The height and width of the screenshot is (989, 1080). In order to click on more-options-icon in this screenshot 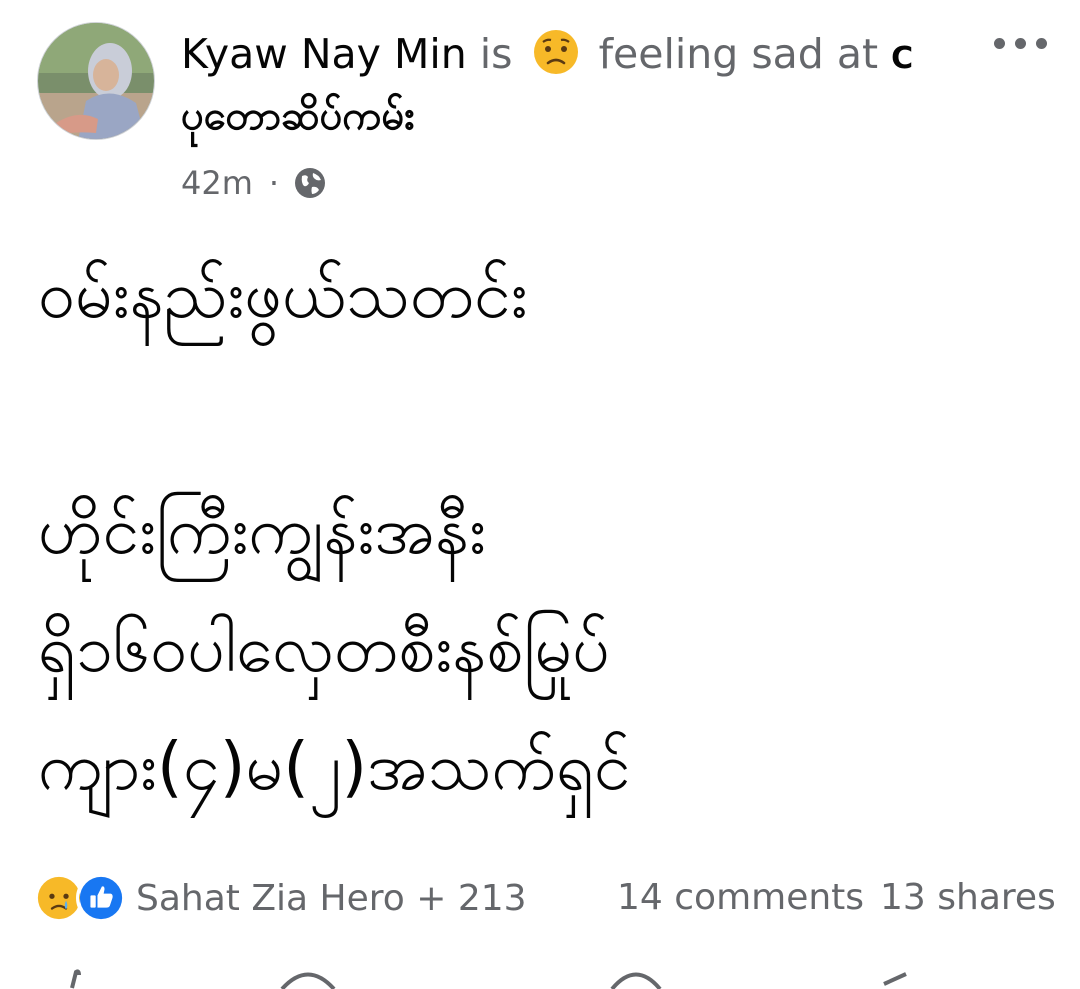, I will do `click(1020, 43)`.